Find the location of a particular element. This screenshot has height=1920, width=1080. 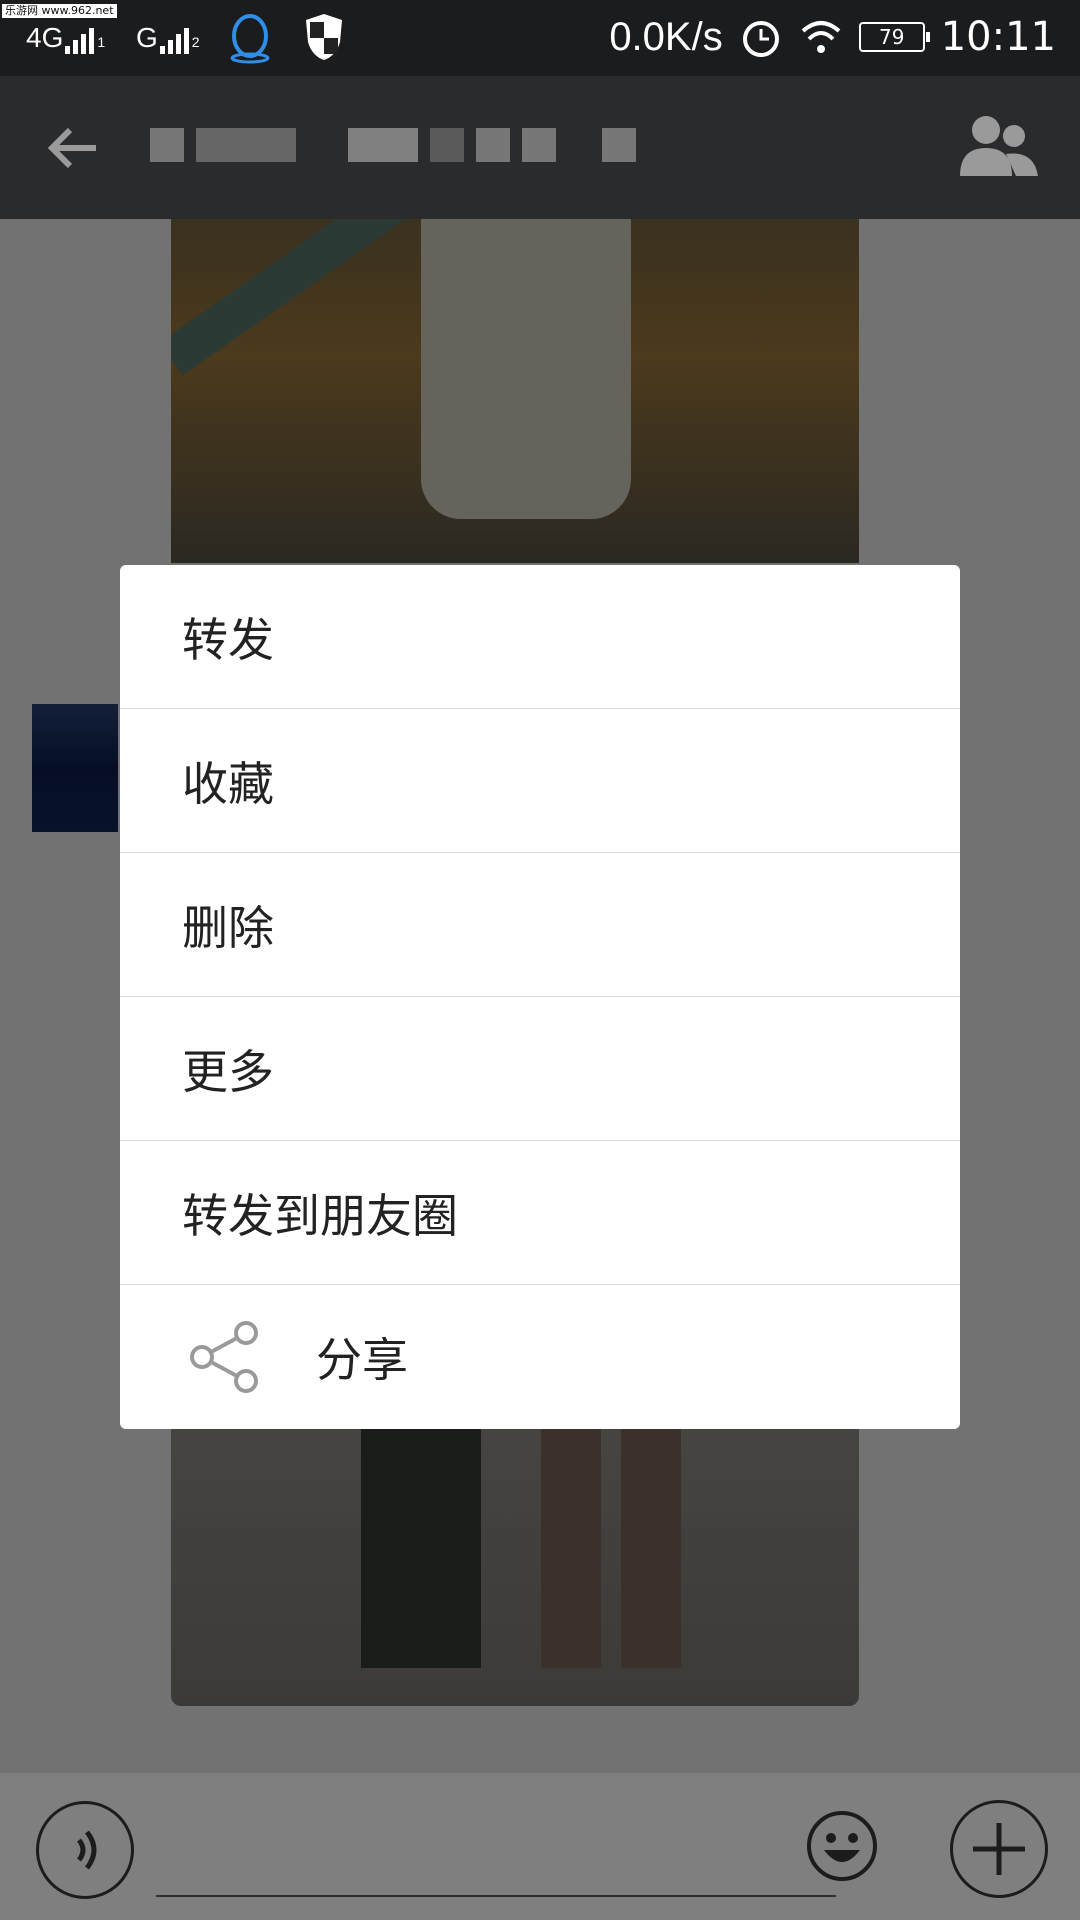

qq-penguin-icon is located at coordinates (250, 39).